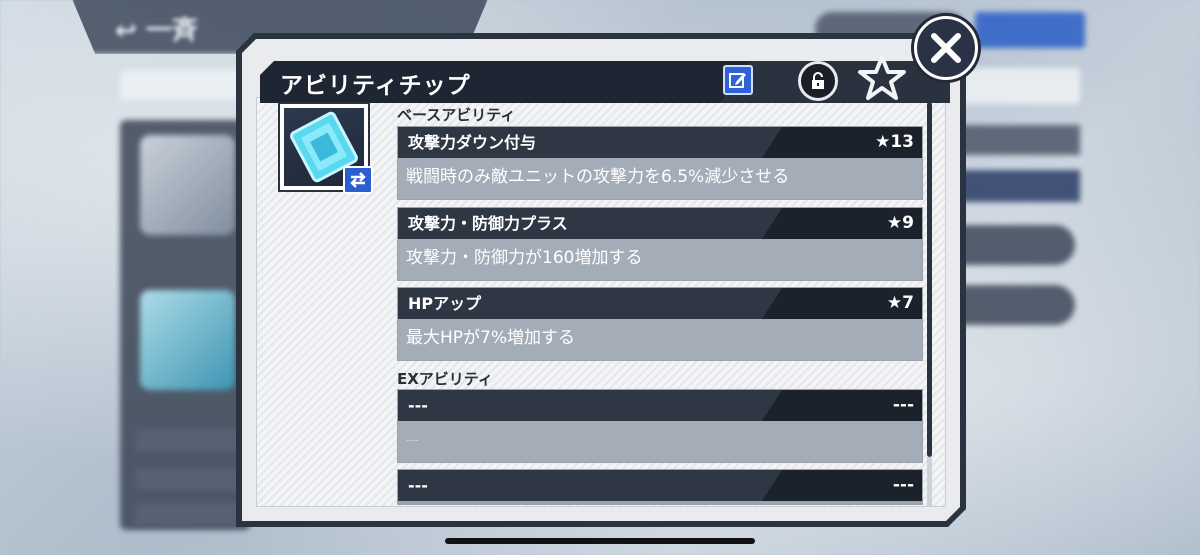 The height and width of the screenshot is (555, 1200). What do you see at coordinates (488, 223) in the screenshot?
I see `ability-name: 攻撃力・防御力プラス` at bounding box center [488, 223].